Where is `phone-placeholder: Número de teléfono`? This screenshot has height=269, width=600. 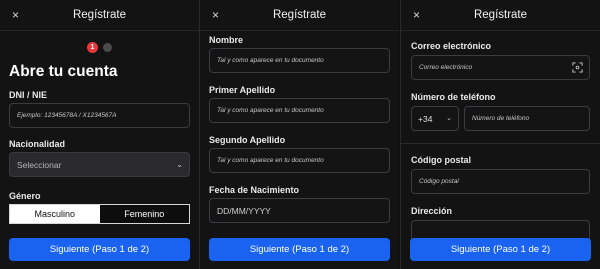
phone-placeholder: Número de teléfono is located at coordinates (501, 118).